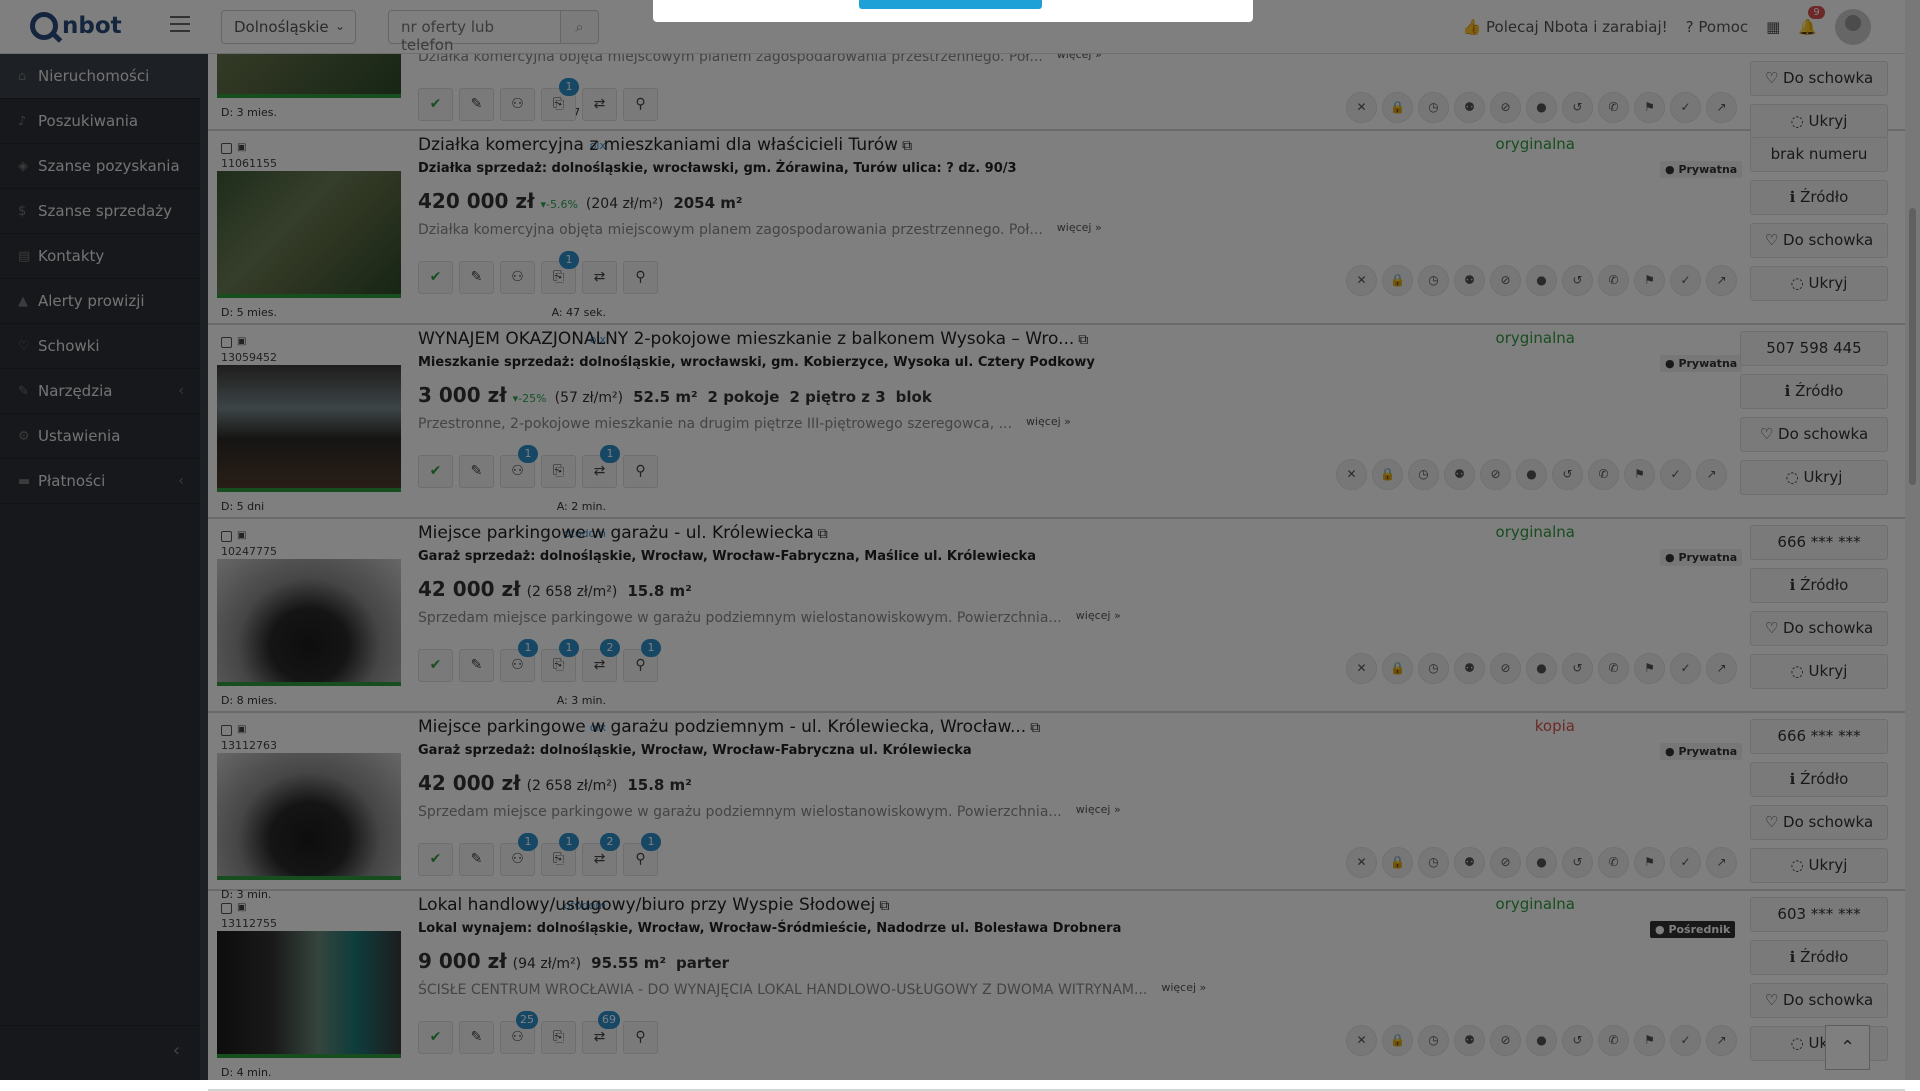  I want to click on avatar, so click(1853, 27).